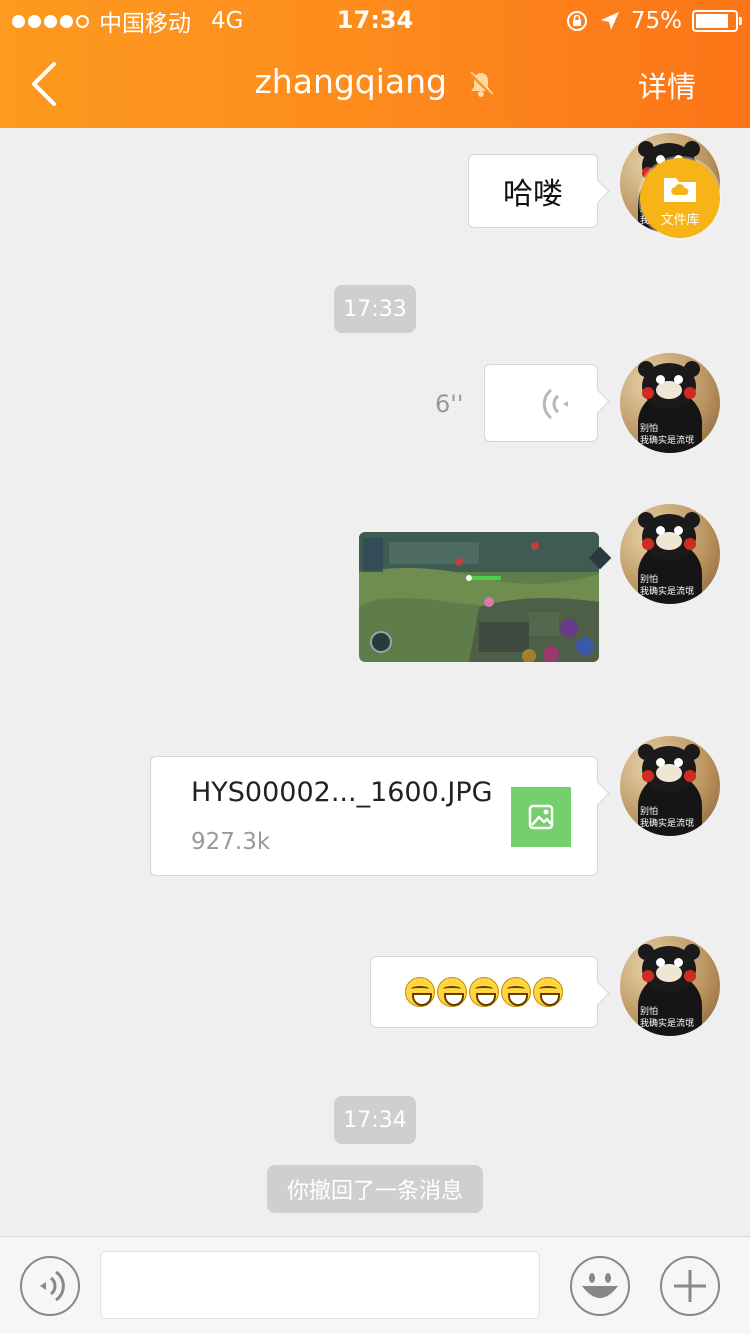  Describe the element at coordinates (541, 817) in the screenshot. I see `image-file-icon` at that location.